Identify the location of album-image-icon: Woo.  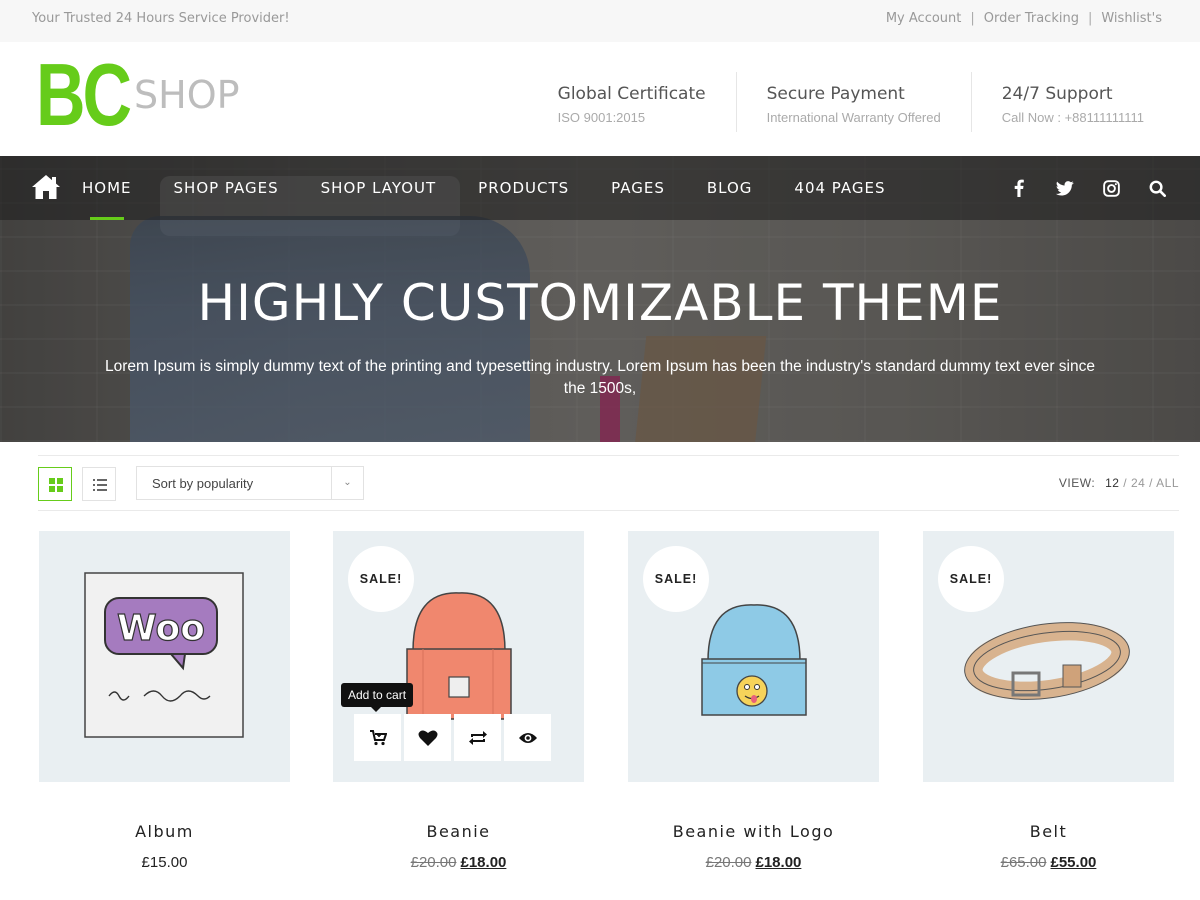
(164, 655).